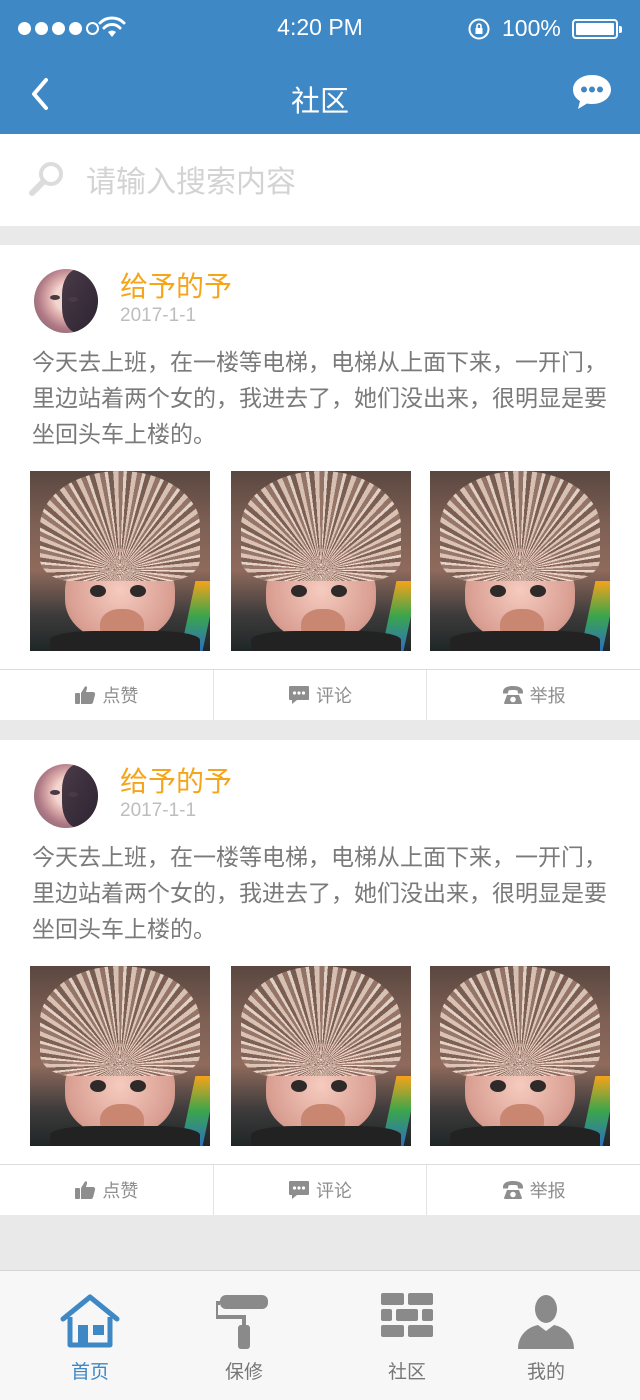  I want to click on rotation-lock-icon, so click(479, 29).